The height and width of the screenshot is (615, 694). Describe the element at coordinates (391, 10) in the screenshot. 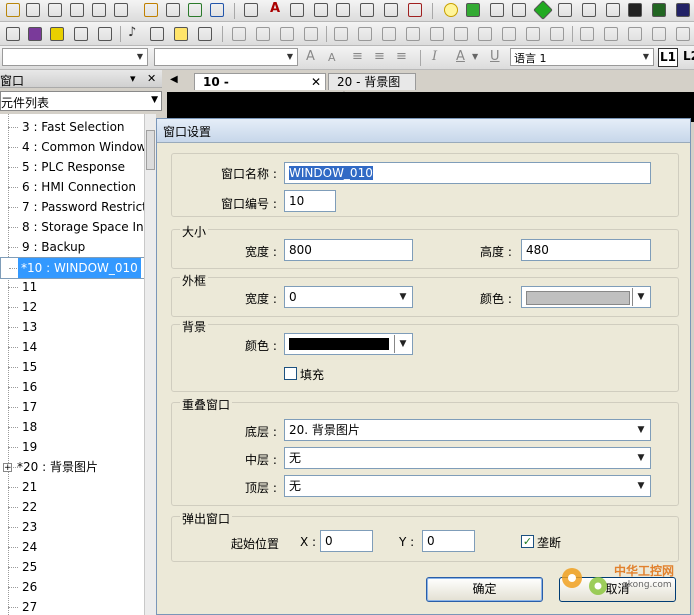

I see `image-icon` at that location.